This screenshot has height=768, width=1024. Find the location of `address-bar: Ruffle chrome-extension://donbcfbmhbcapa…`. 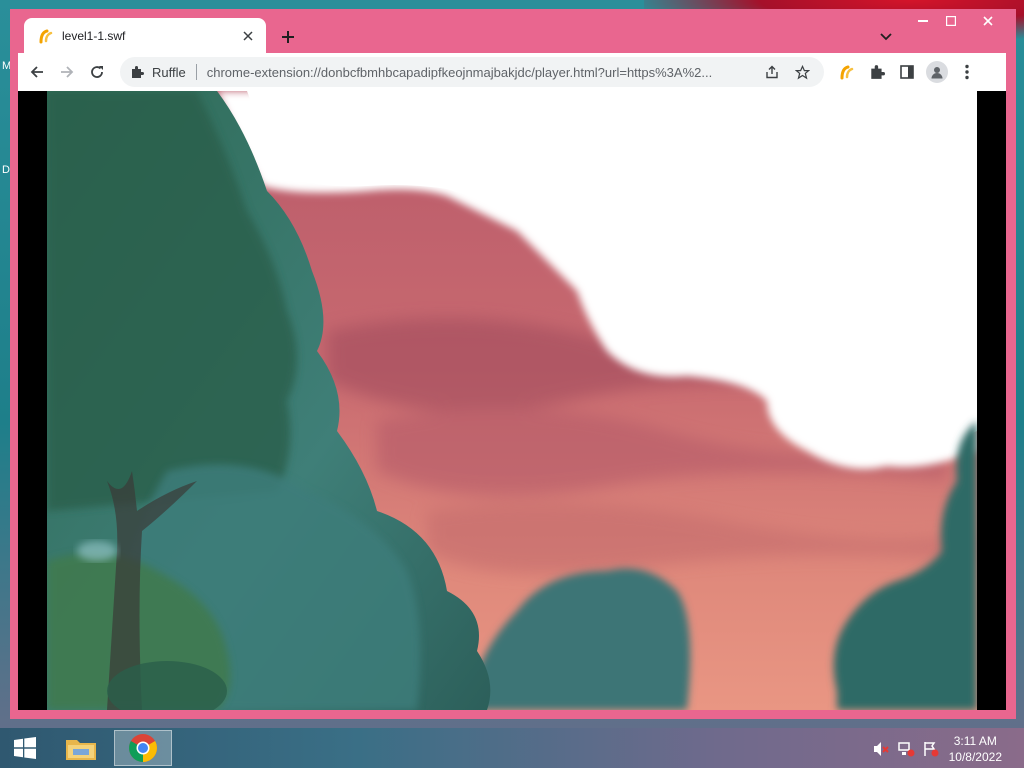

address-bar: Ruffle chrome-extension://donbcfbmhbcapa… is located at coordinates (472, 72).